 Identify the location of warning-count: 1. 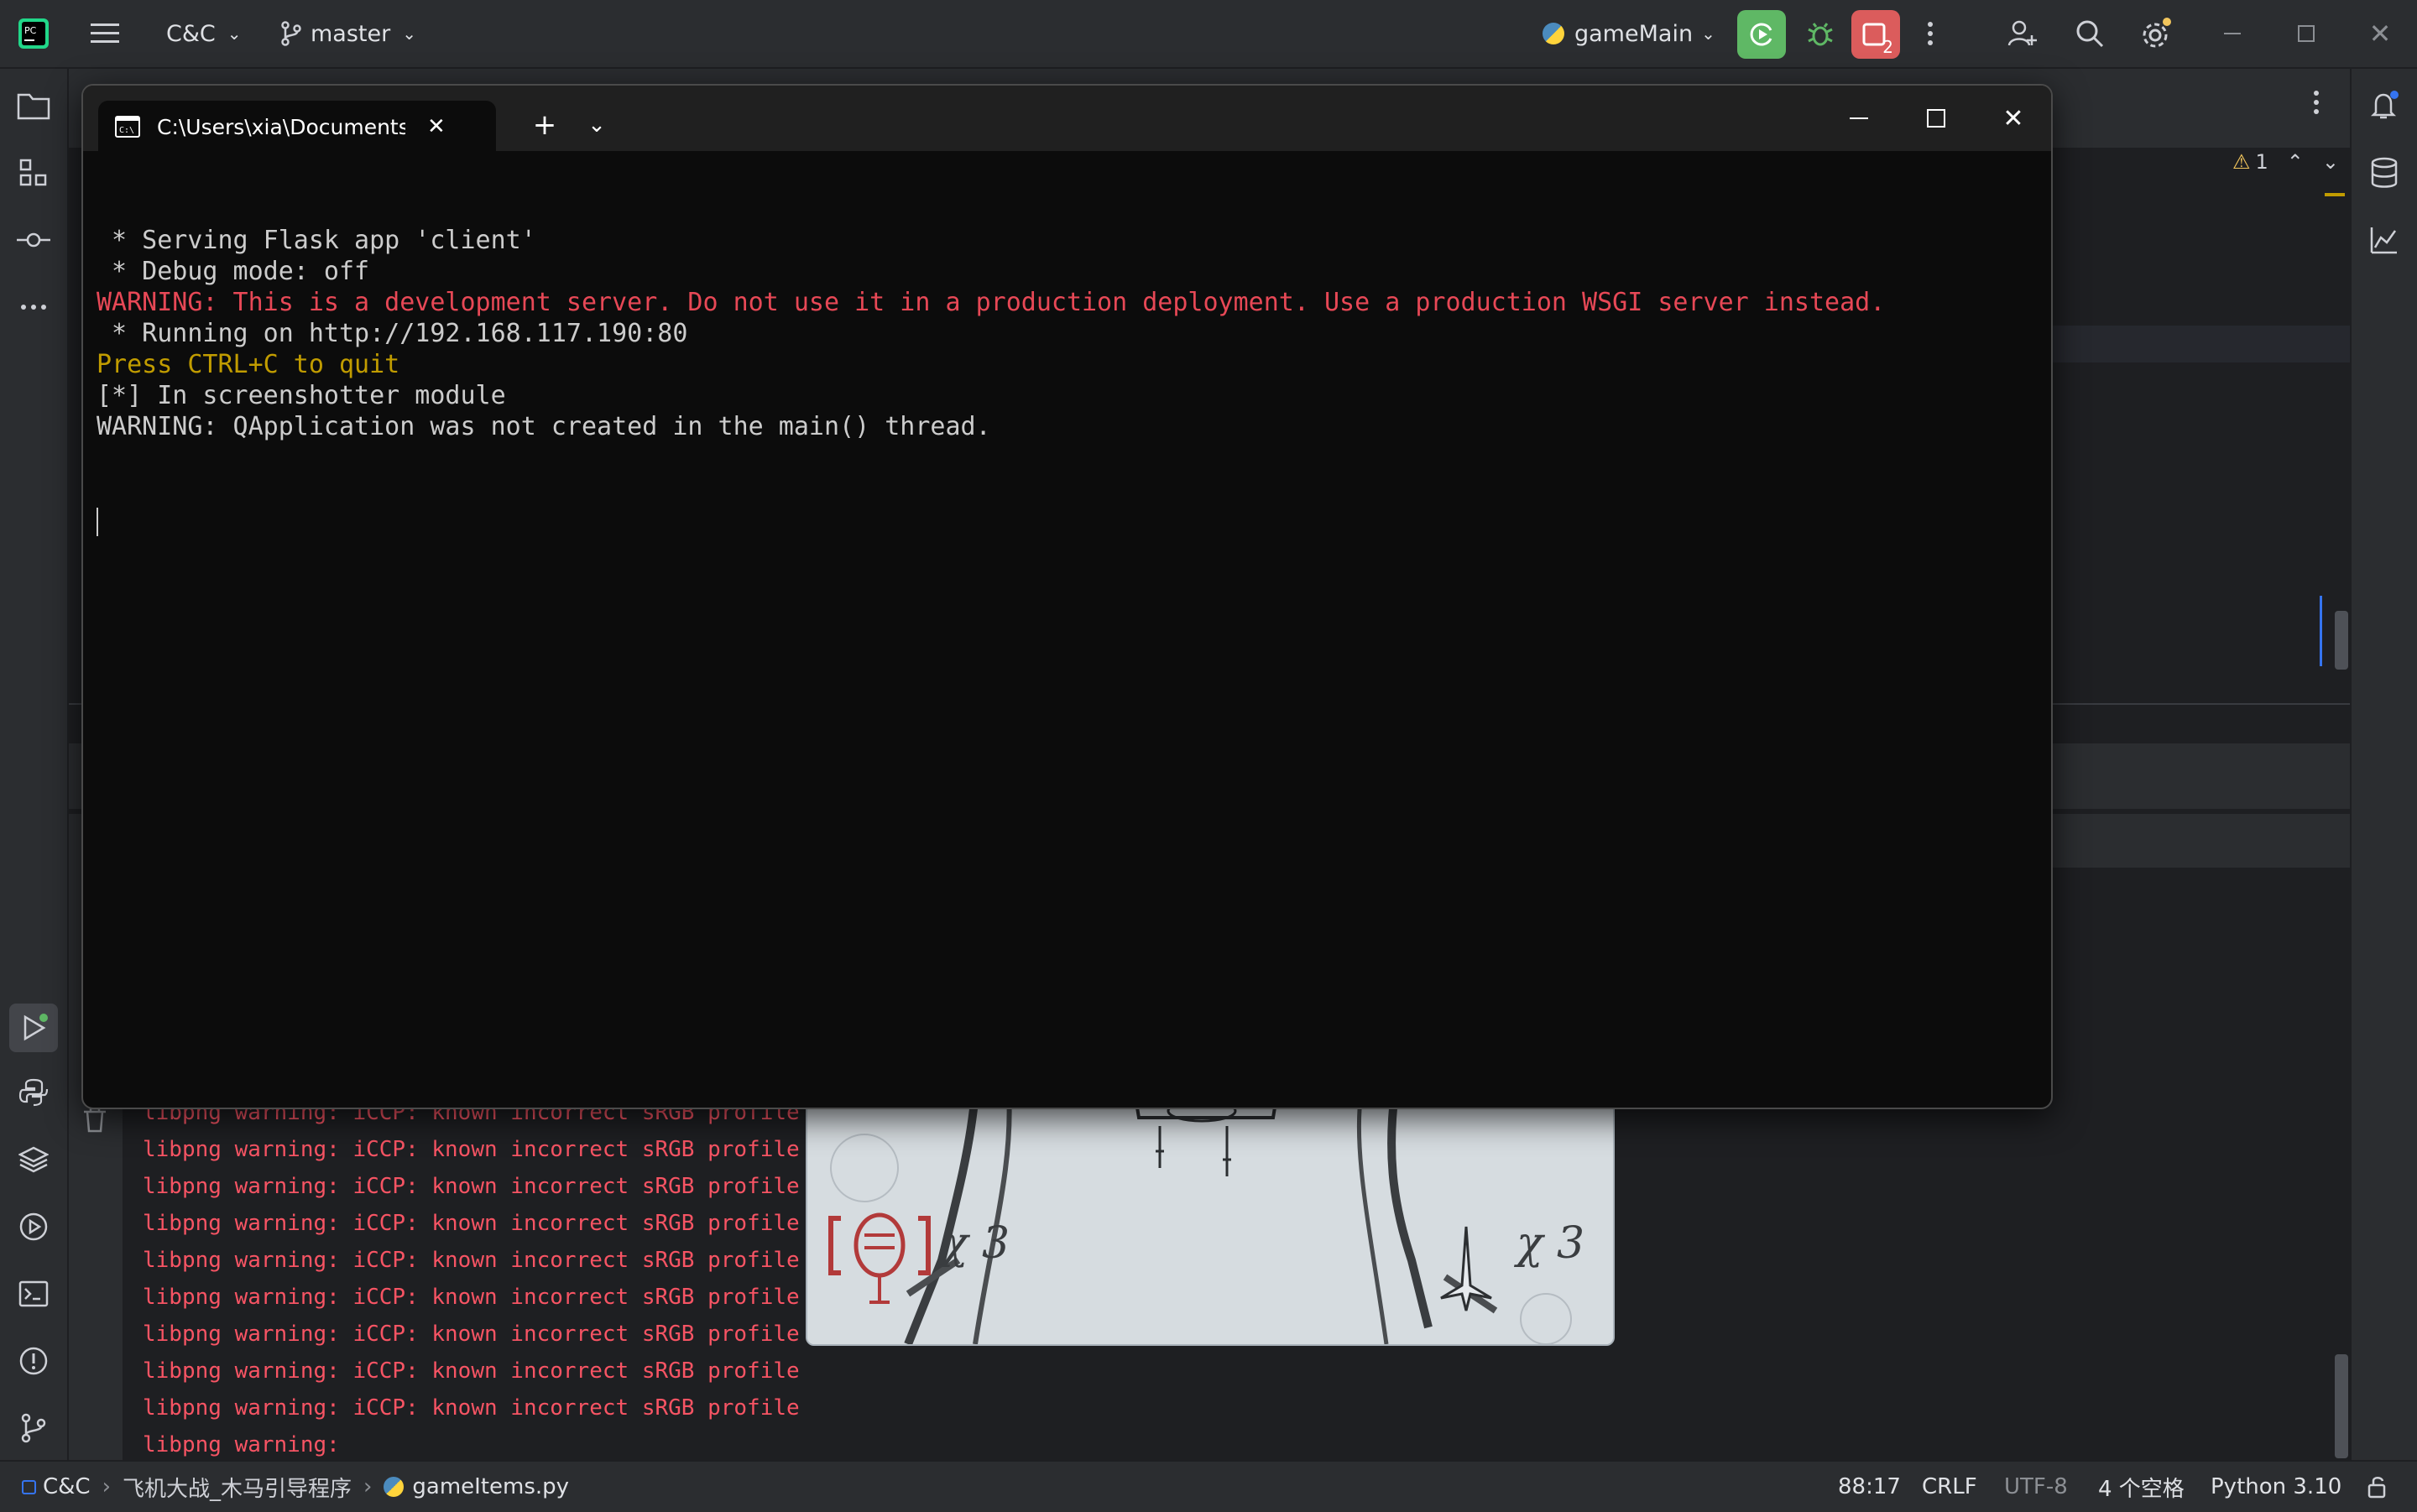
(2261, 162).